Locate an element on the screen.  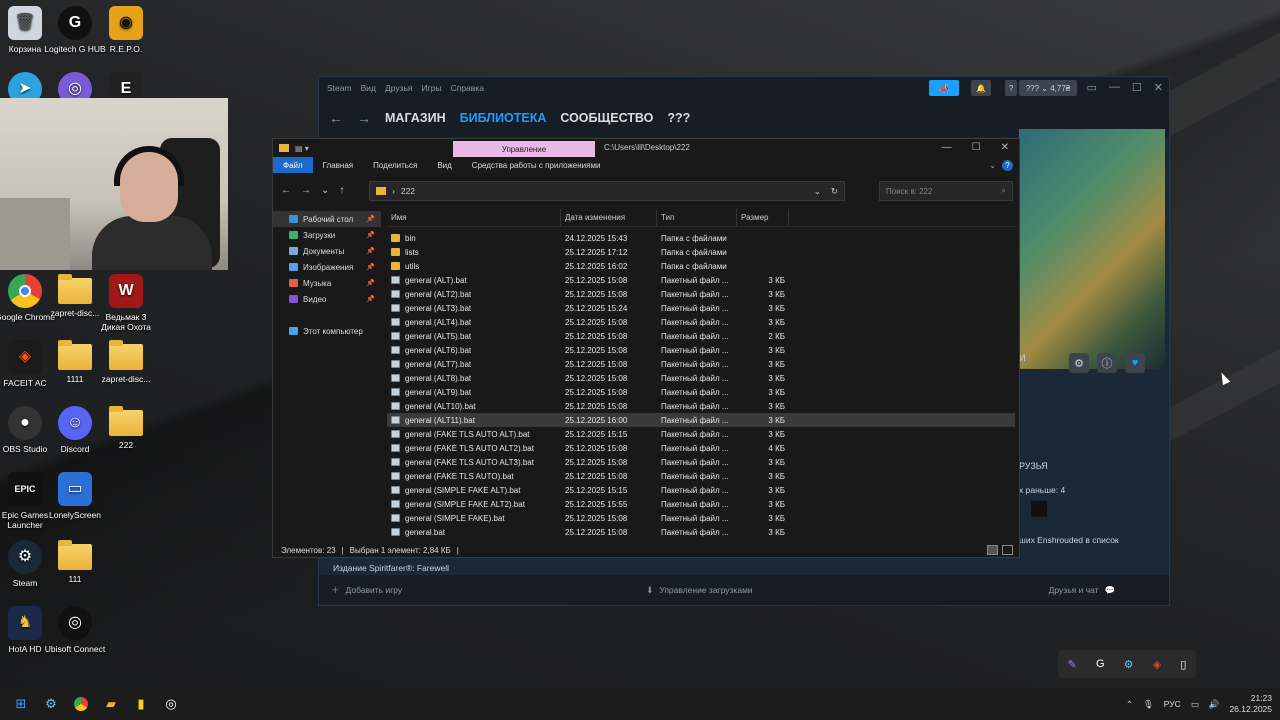
sidebar-item: Изображения 📌 is located at coordinates (327, 267).